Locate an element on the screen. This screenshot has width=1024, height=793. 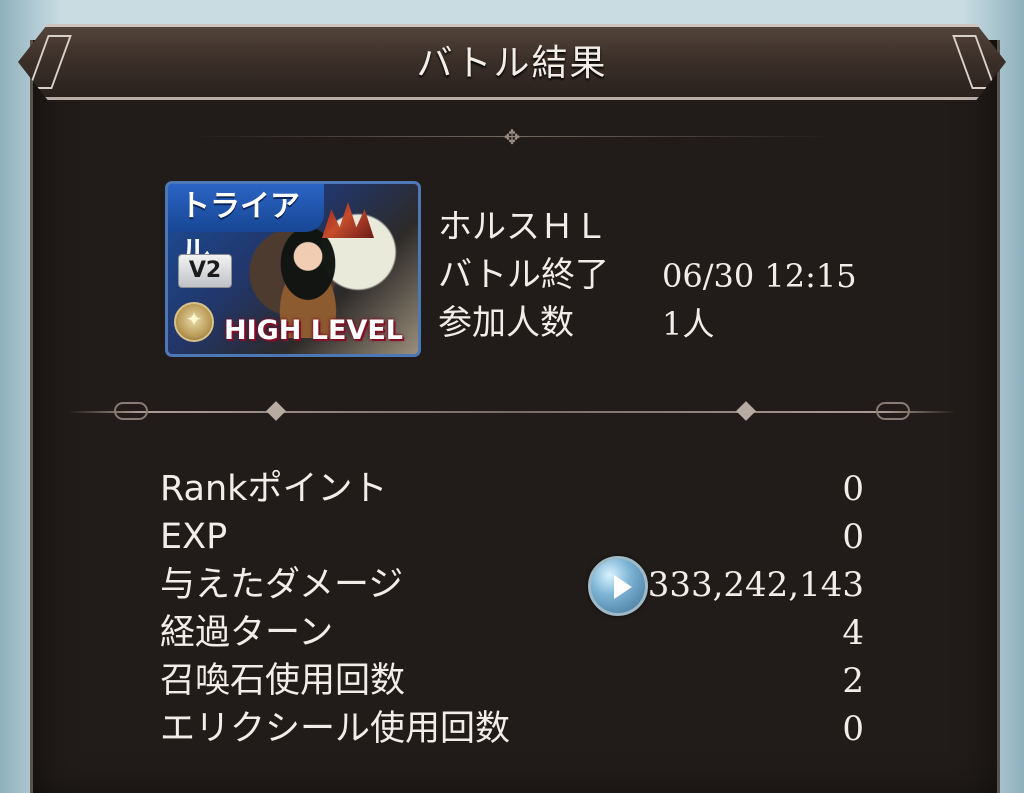
exp-label: EXP is located at coordinates (194, 537).